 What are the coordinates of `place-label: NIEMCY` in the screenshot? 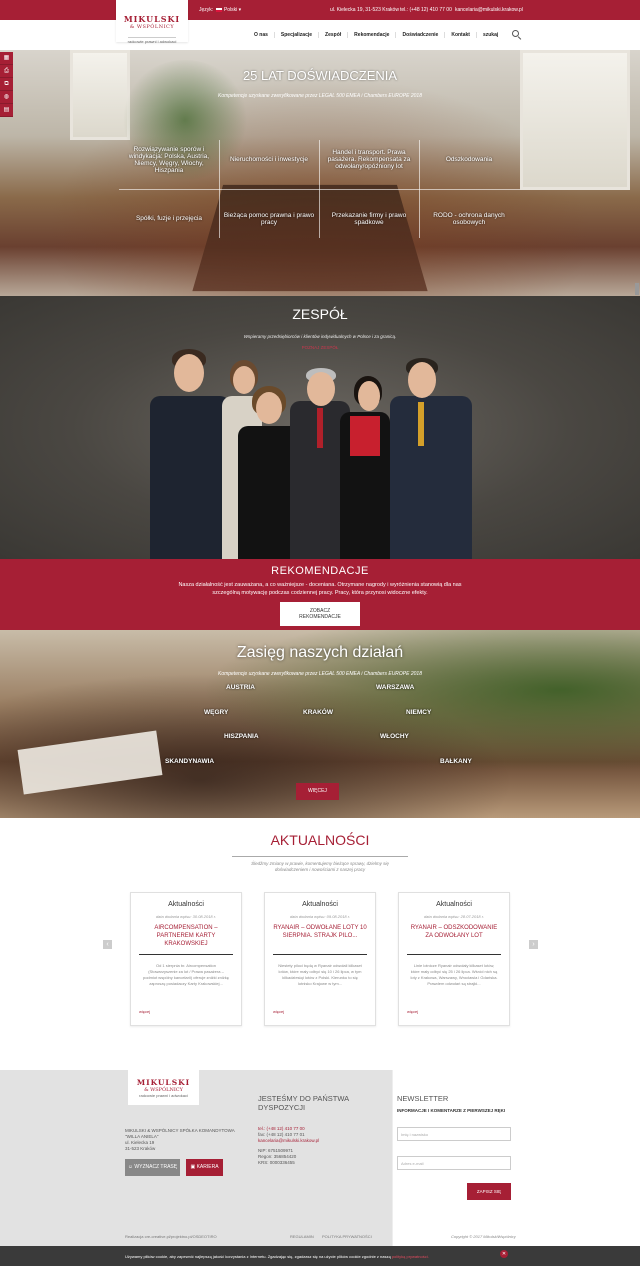 It's located at (418, 712).